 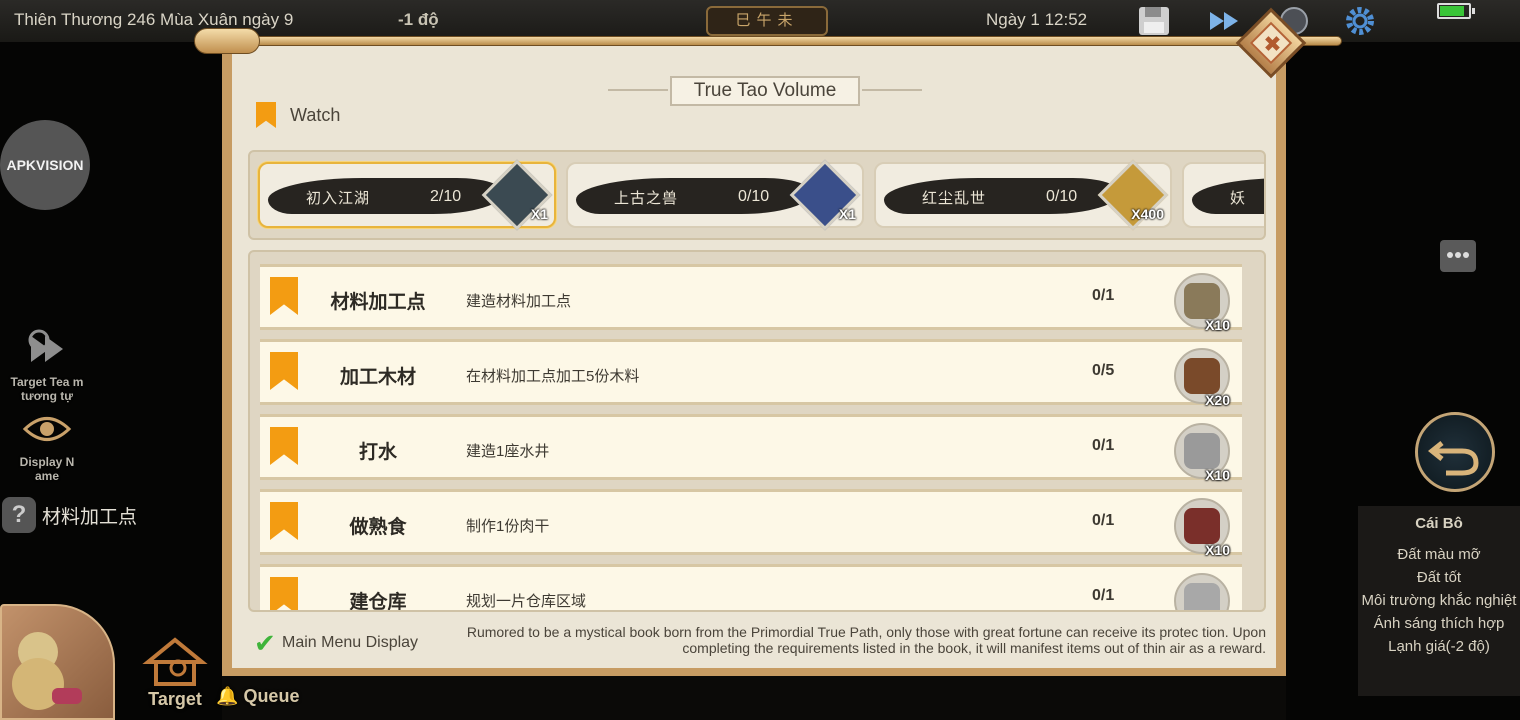 What do you see at coordinates (765, 91) in the screenshot?
I see `panel-title: True Tao Volume` at bounding box center [765, 91].